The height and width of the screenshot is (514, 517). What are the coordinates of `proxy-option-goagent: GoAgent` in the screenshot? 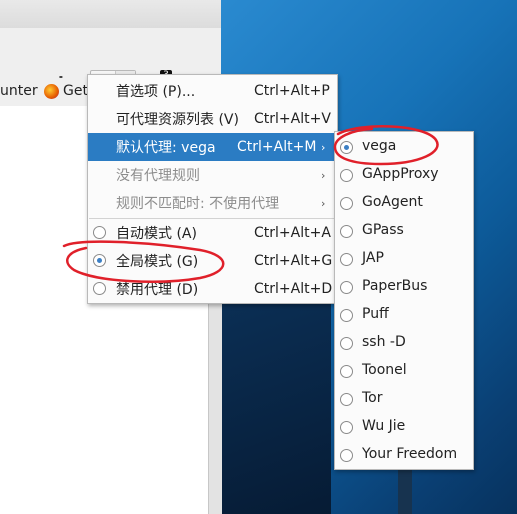 It's located at (404, 203).